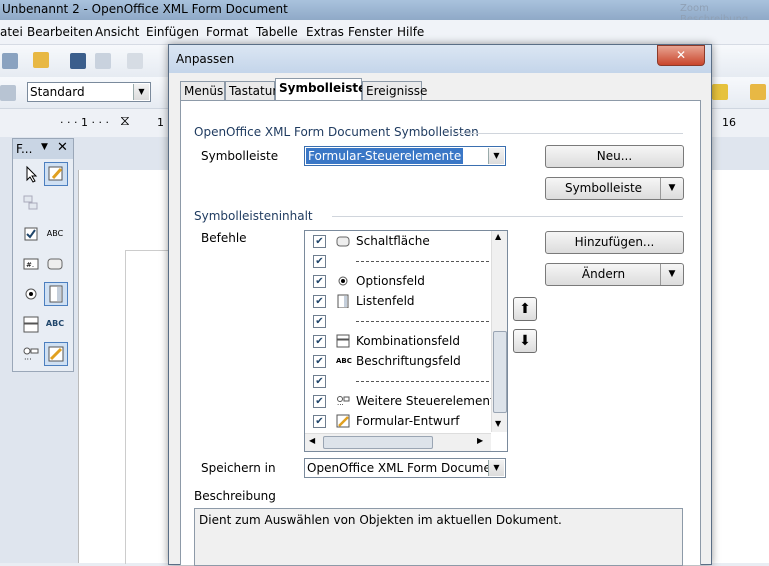 The image size is (769, 566). I want to click on formatted-field-icon: #., so click(31, 264).